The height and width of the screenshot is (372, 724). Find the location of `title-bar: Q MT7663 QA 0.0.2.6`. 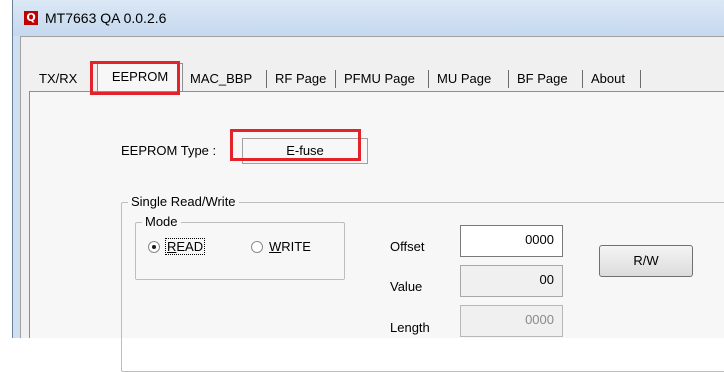

title-bar: Q MT7663 QA 0.0.2.6 is located at coordinates (368, 18).